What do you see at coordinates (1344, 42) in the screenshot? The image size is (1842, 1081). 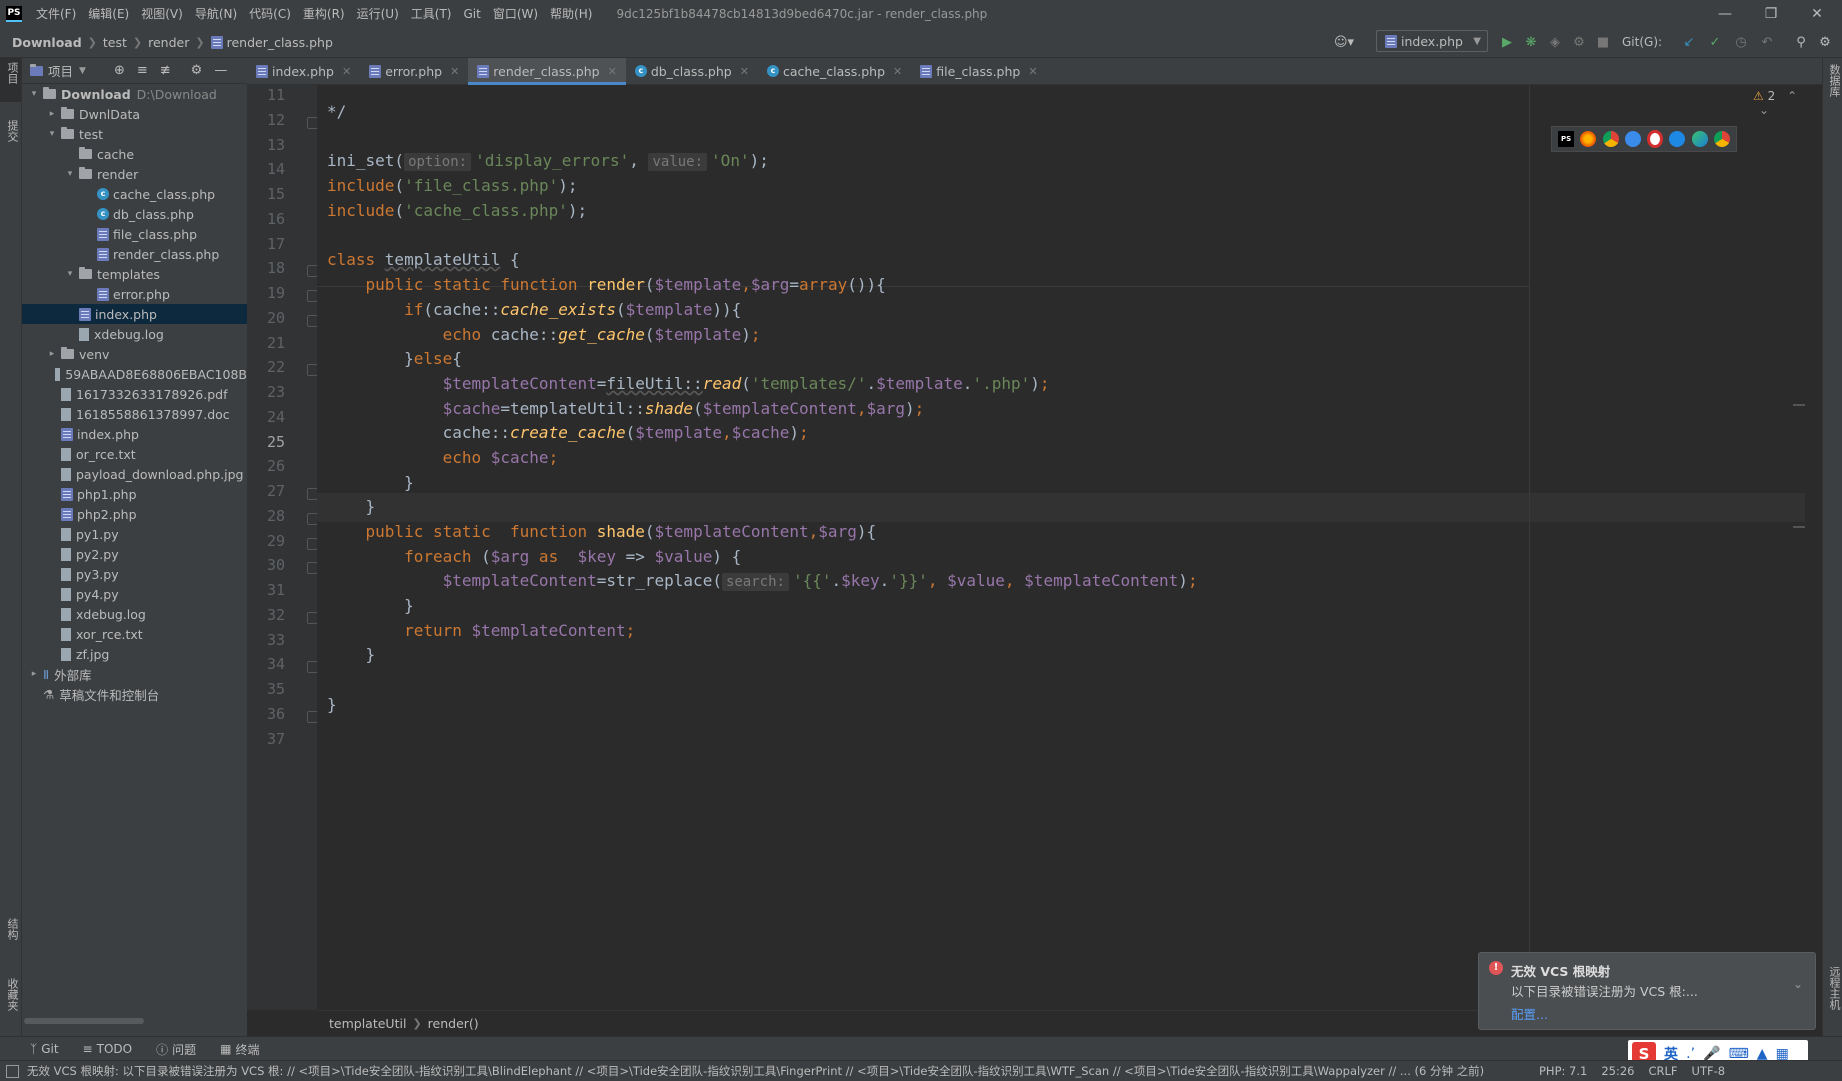 I see `user-icon: ☺▾` at bounding box center [1344, 42].